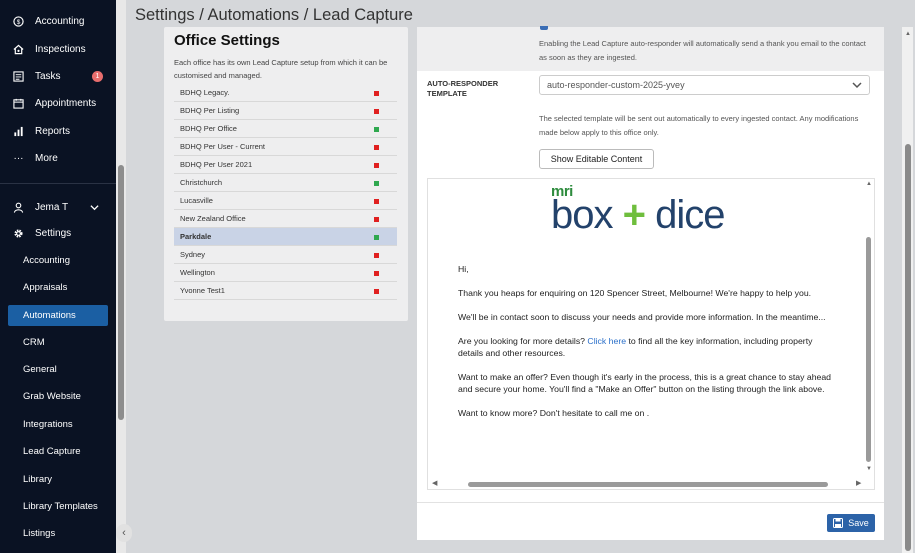 The width and height of the screenshot is (915, 553). I want to click on office-name: Yvonne Test1, so click(202, 290).